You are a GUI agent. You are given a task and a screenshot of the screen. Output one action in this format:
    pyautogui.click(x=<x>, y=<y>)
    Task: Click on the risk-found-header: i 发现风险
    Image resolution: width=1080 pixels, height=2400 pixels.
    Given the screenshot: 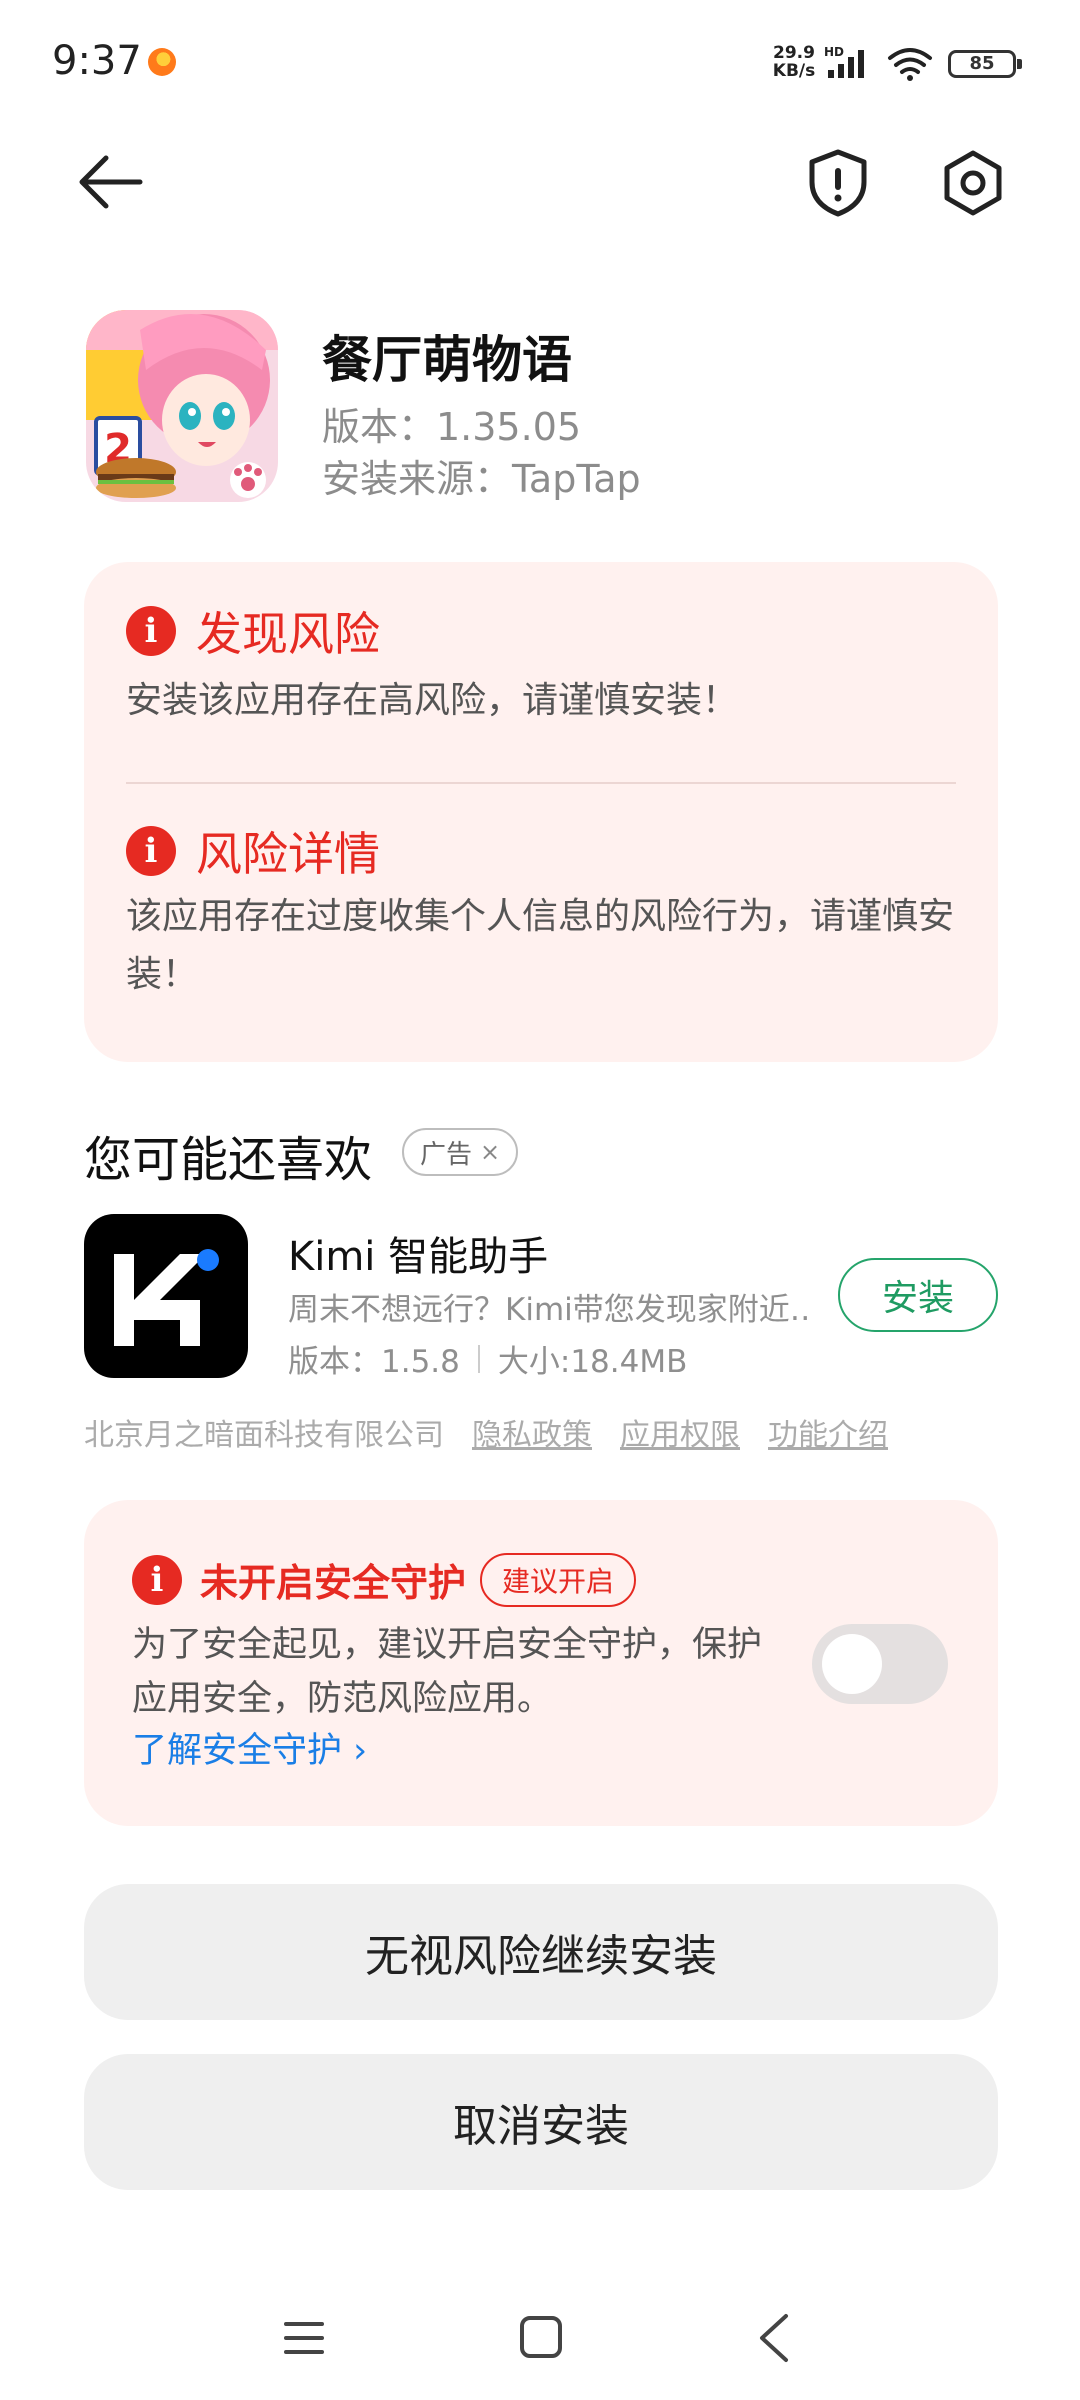 What is the action you would take?
    pyautogui.click(x=253, y=631)
    